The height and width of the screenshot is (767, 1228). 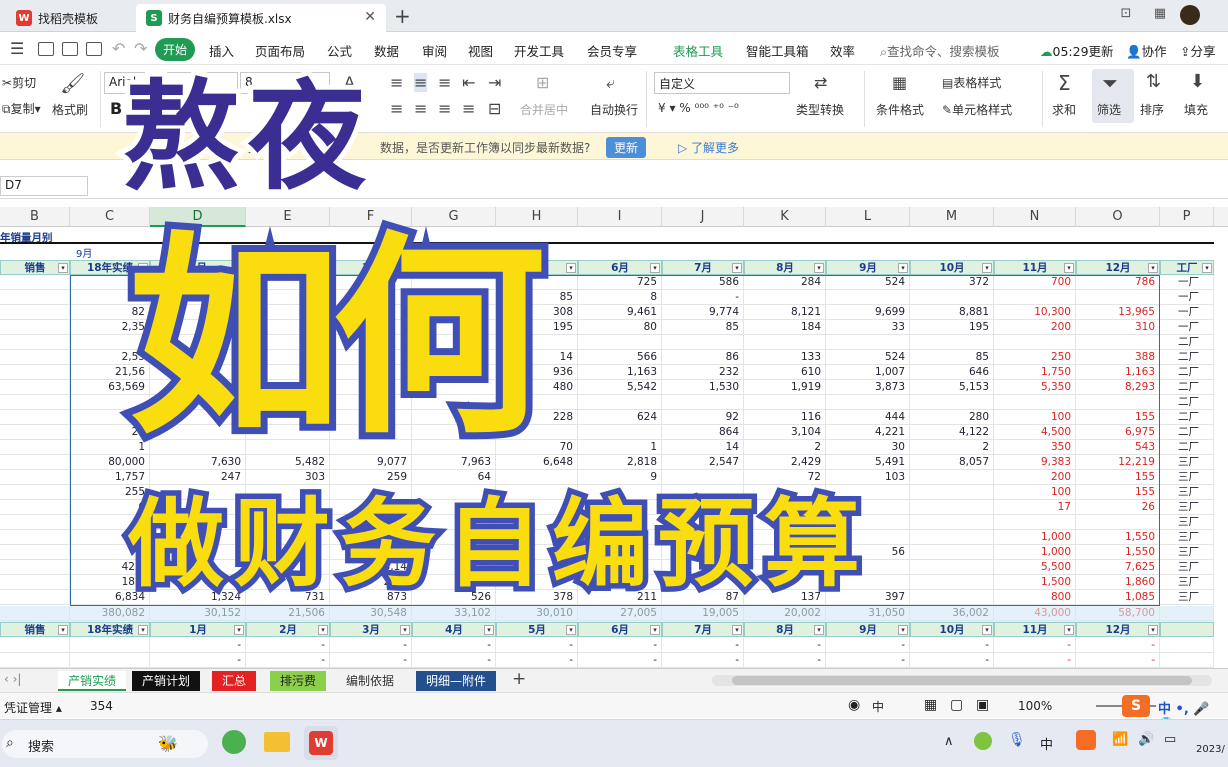 I want to click on taskbar-ime: 中, so click(x=1046, y=743).